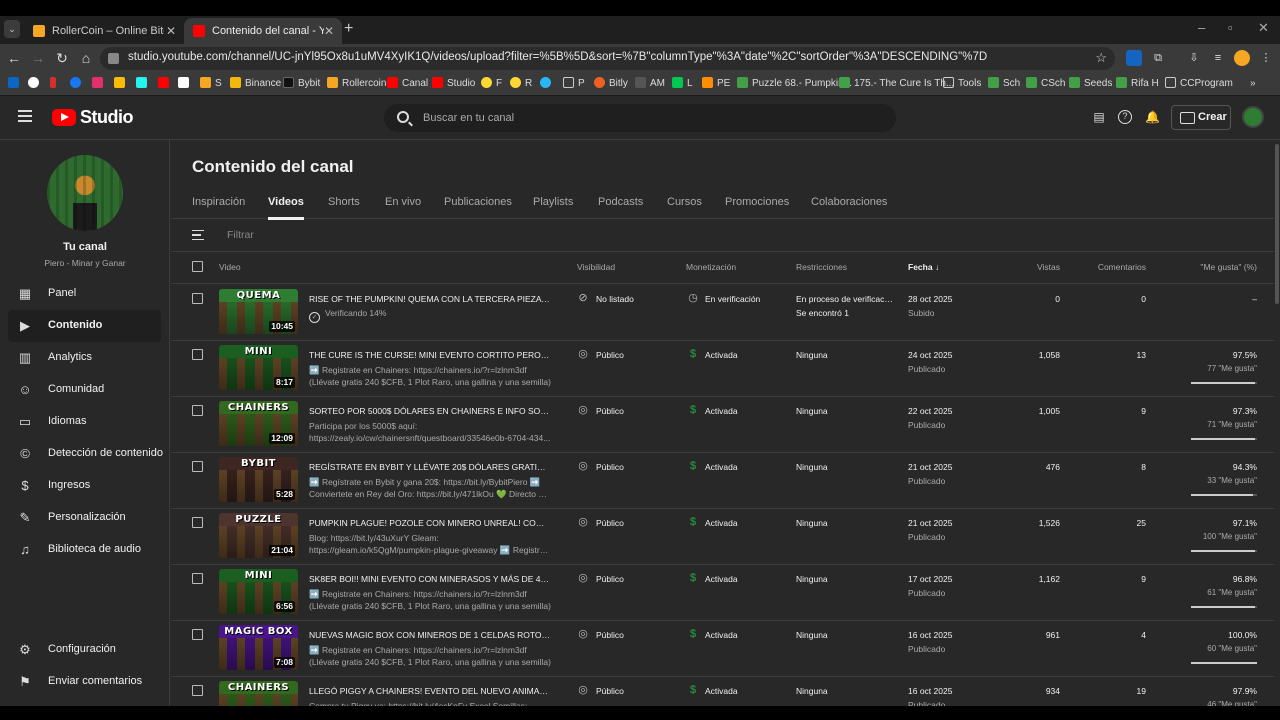 Image resolution: width=1280 pixels, height=720 pixels. What do you see at coordinates (845, 299) in the screenshot?
I see `restrictions-value: En proceso de verificación` at bounding box center [845, 299].